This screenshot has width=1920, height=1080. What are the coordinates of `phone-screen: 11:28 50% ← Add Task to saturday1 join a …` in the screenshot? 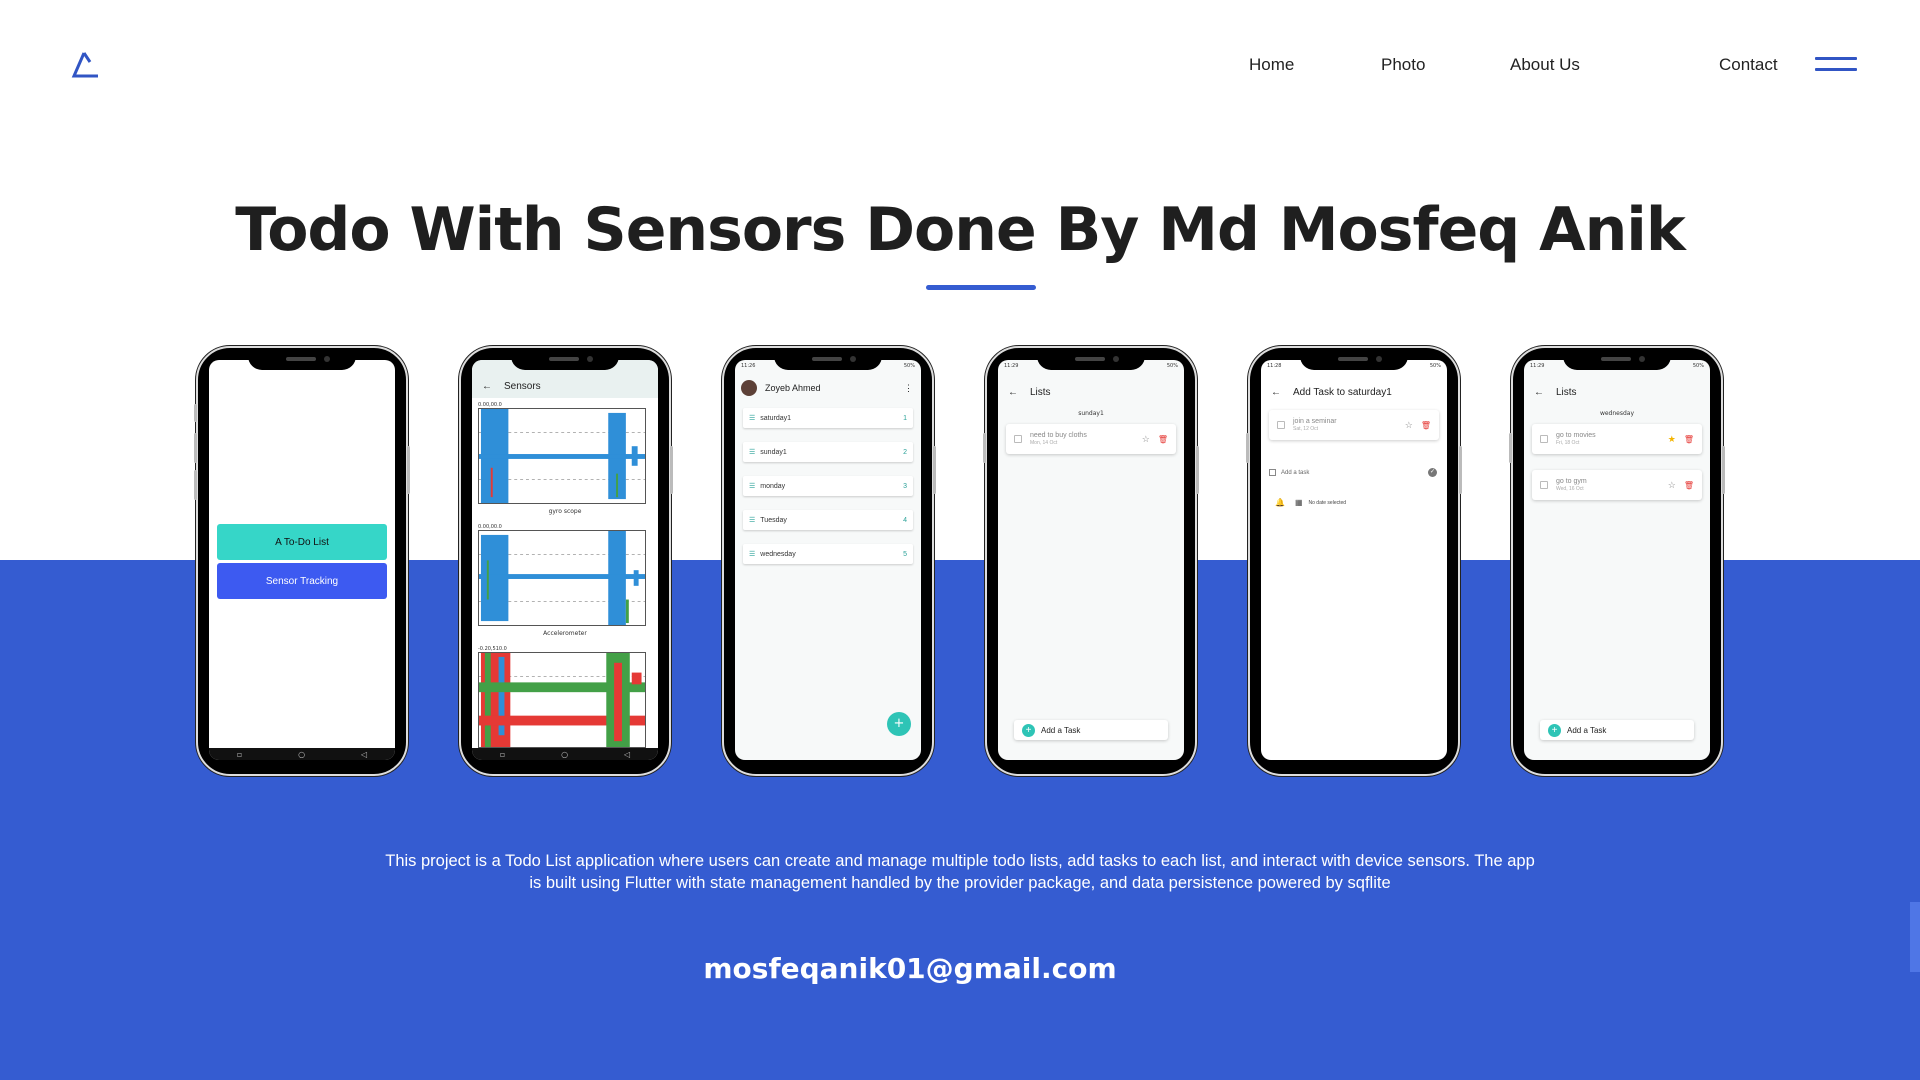 It's located at (1354, 560).